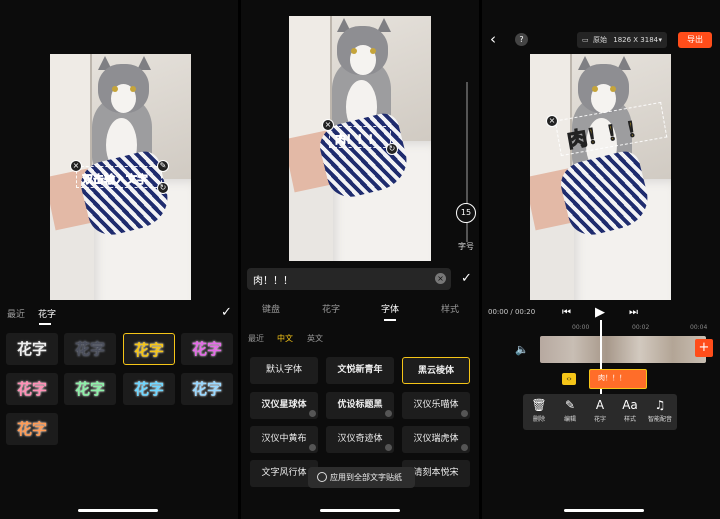 The height and width of the screenshot is (519, 720). What do you see at coordinates (256, 338) in the screenshot?
I see `subtab-recent: 最近` at bounding box center [256, 338].